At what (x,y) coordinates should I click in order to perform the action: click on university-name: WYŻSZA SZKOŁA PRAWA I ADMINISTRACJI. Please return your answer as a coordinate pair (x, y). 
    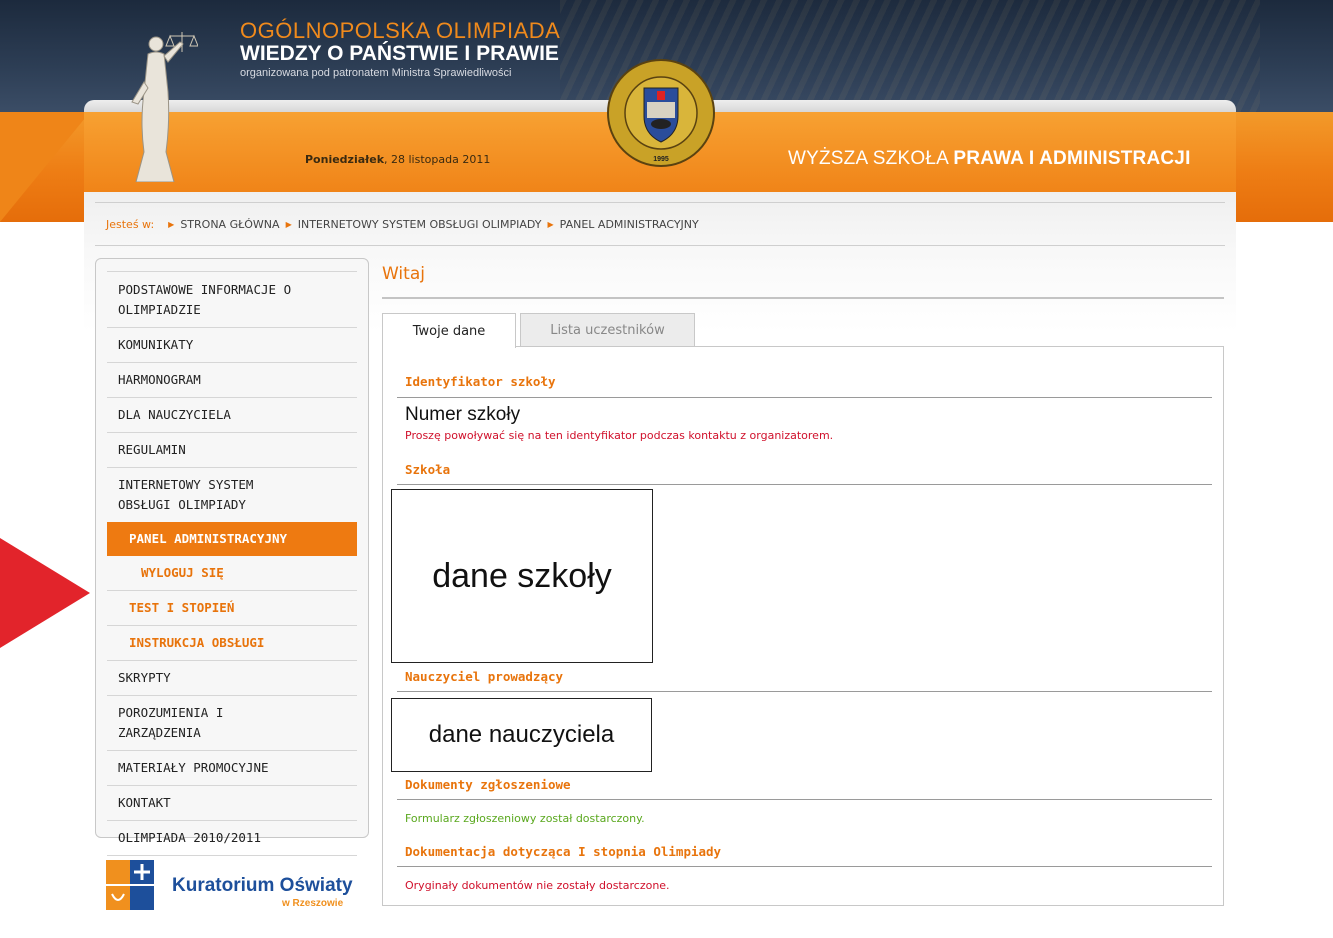
    Looking at the image, I should click on (989, 158).